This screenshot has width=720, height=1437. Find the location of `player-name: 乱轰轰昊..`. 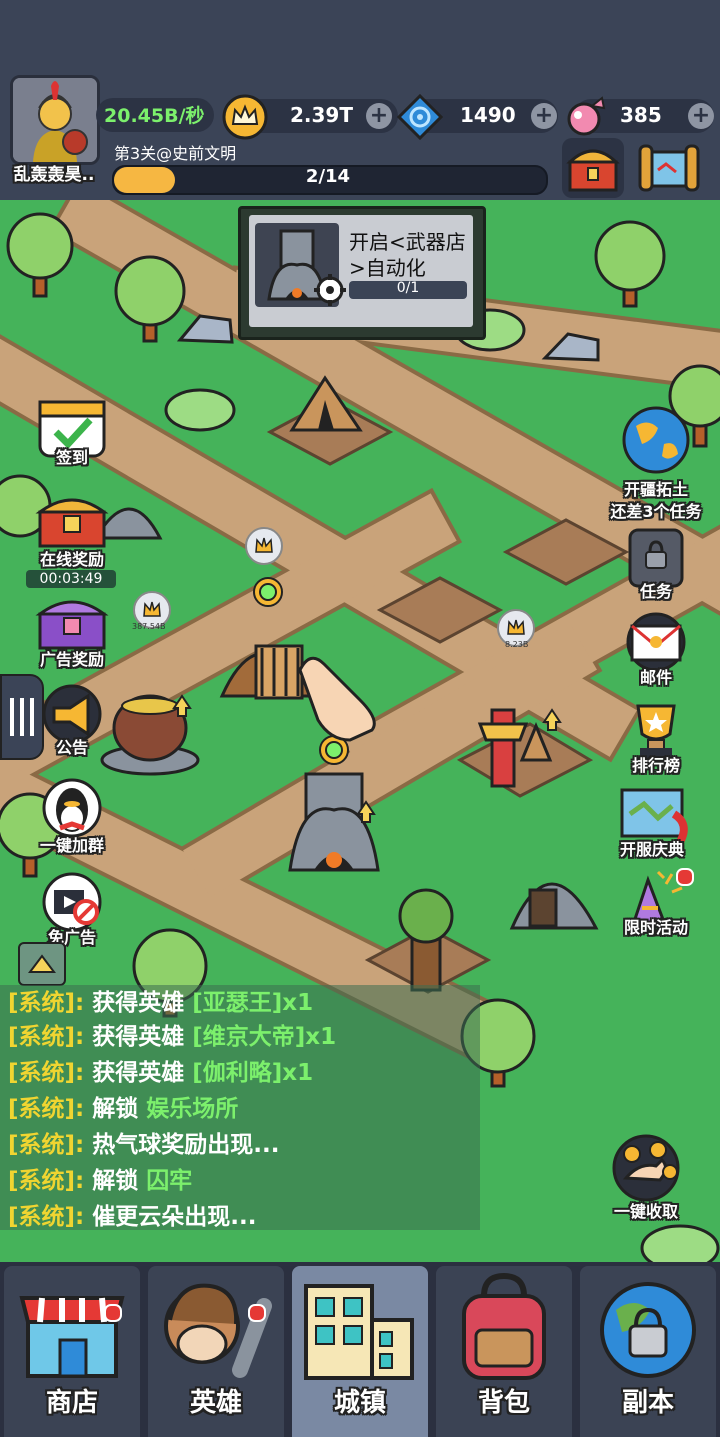

player-name: 乱轰轰昊.. is located at coordinates (54, 175).